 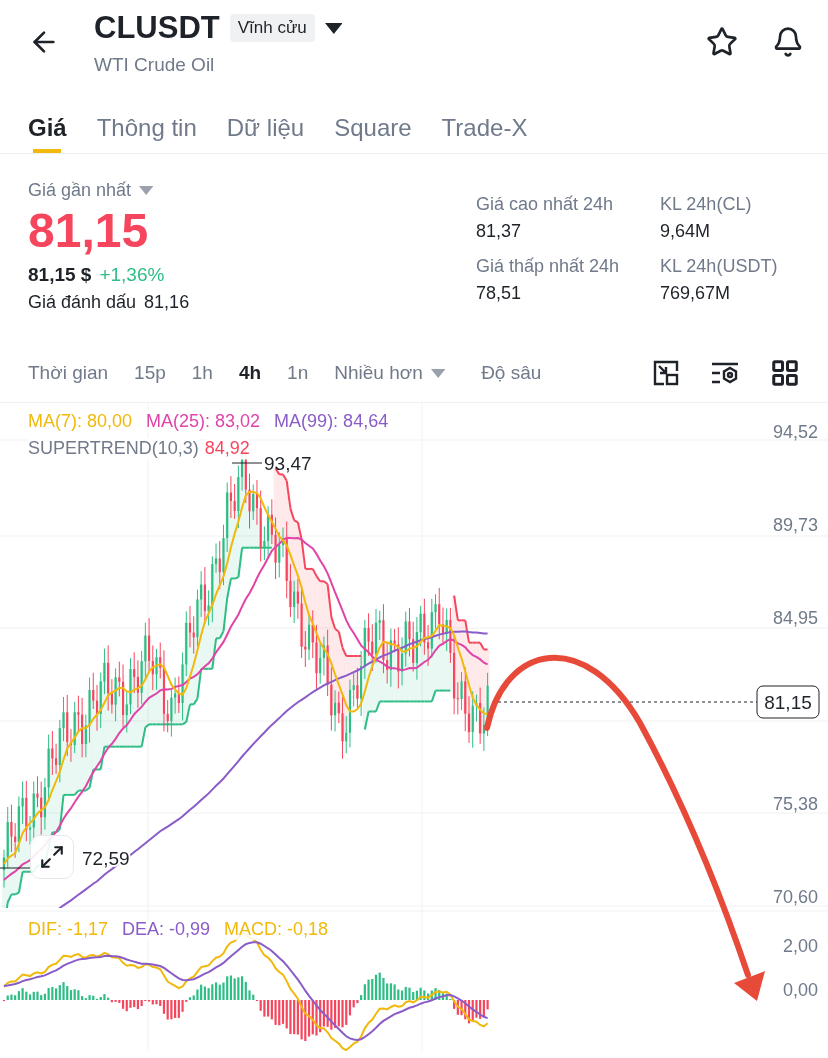 I want to click on macd-legend: DEA: -0,99, so click(x=166, y=929).